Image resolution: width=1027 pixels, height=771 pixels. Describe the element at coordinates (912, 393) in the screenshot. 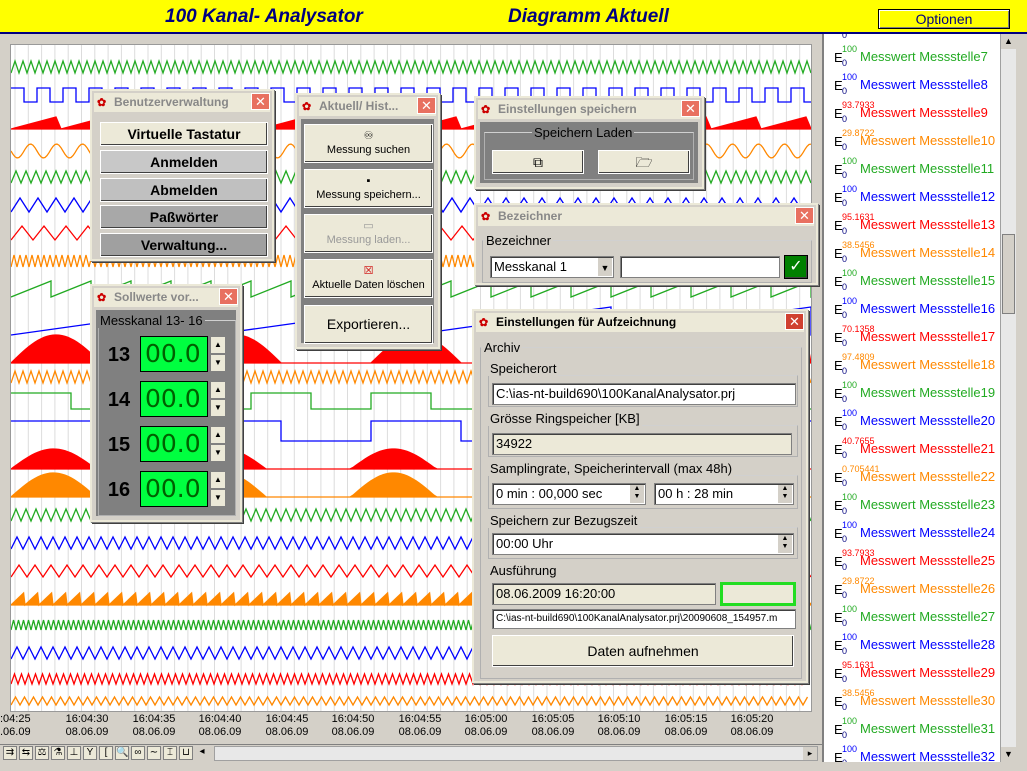

I see `legend-item: E 100 0 Messwert Messstelle19` at that location.